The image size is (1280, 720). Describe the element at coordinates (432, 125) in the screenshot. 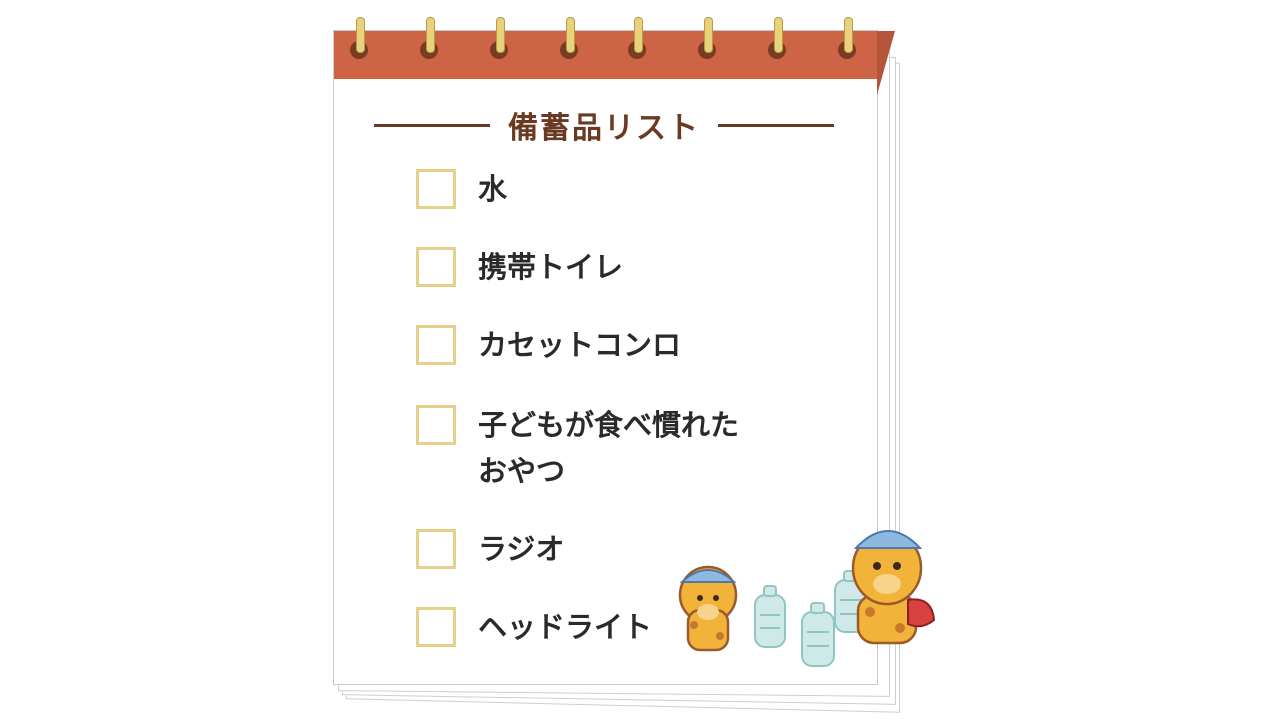

I see `title-rule-left` at that location.